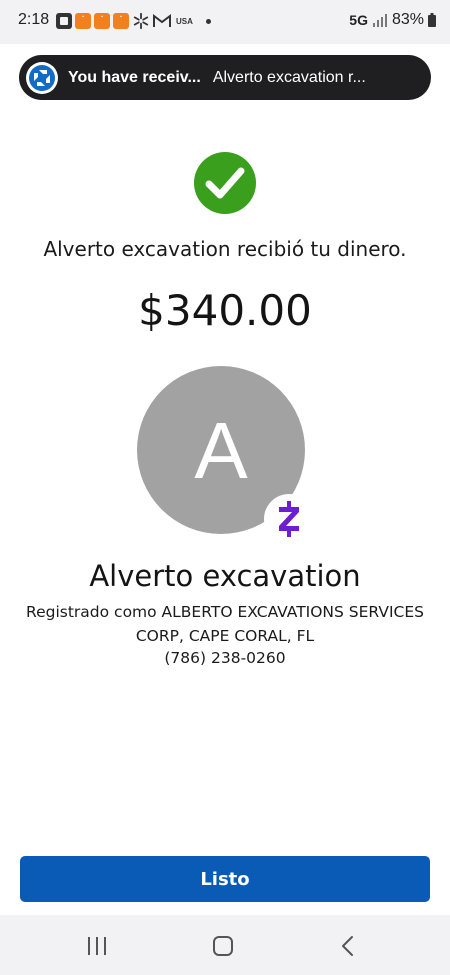 This screenshot has height=975, width=450. I want to click on recent-apps-icon, so click(97, 946).